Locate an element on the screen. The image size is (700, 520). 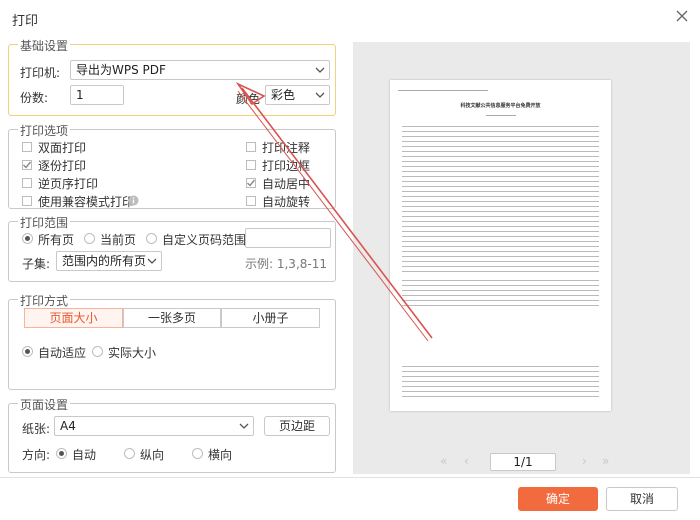
orientation-portrait-radio is located at coordinates (129, 453).